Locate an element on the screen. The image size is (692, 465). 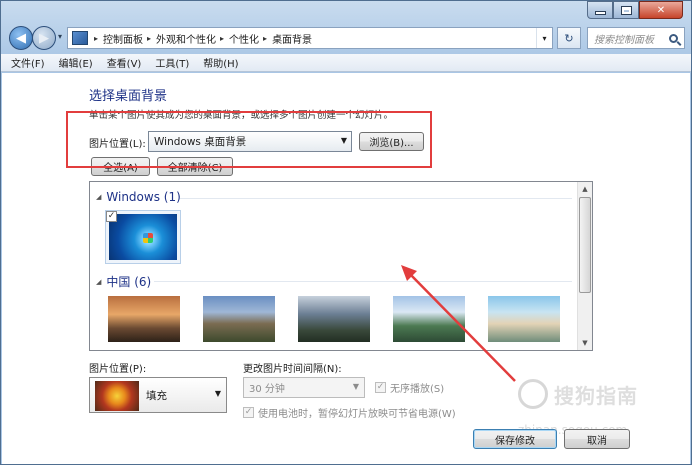
windows-logo-icon is located at coordinates (148, 238).